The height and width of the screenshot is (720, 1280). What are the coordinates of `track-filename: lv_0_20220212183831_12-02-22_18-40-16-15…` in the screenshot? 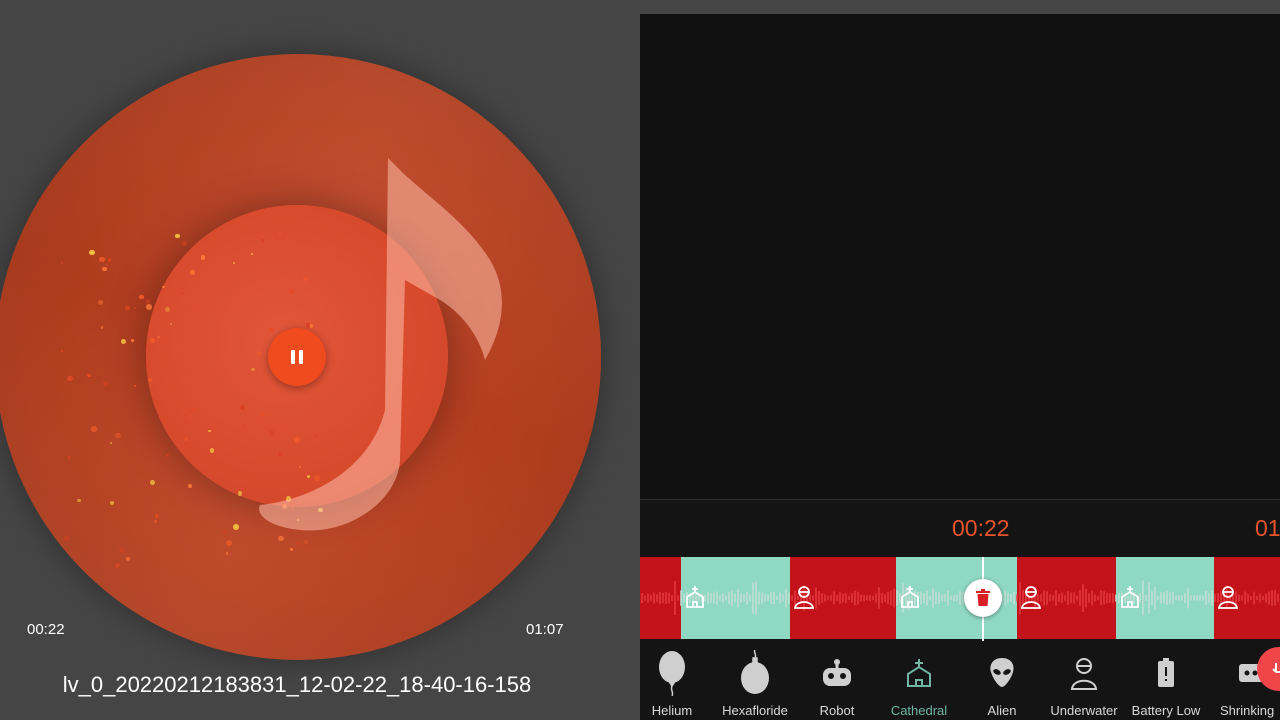 It's located at (297, 684).